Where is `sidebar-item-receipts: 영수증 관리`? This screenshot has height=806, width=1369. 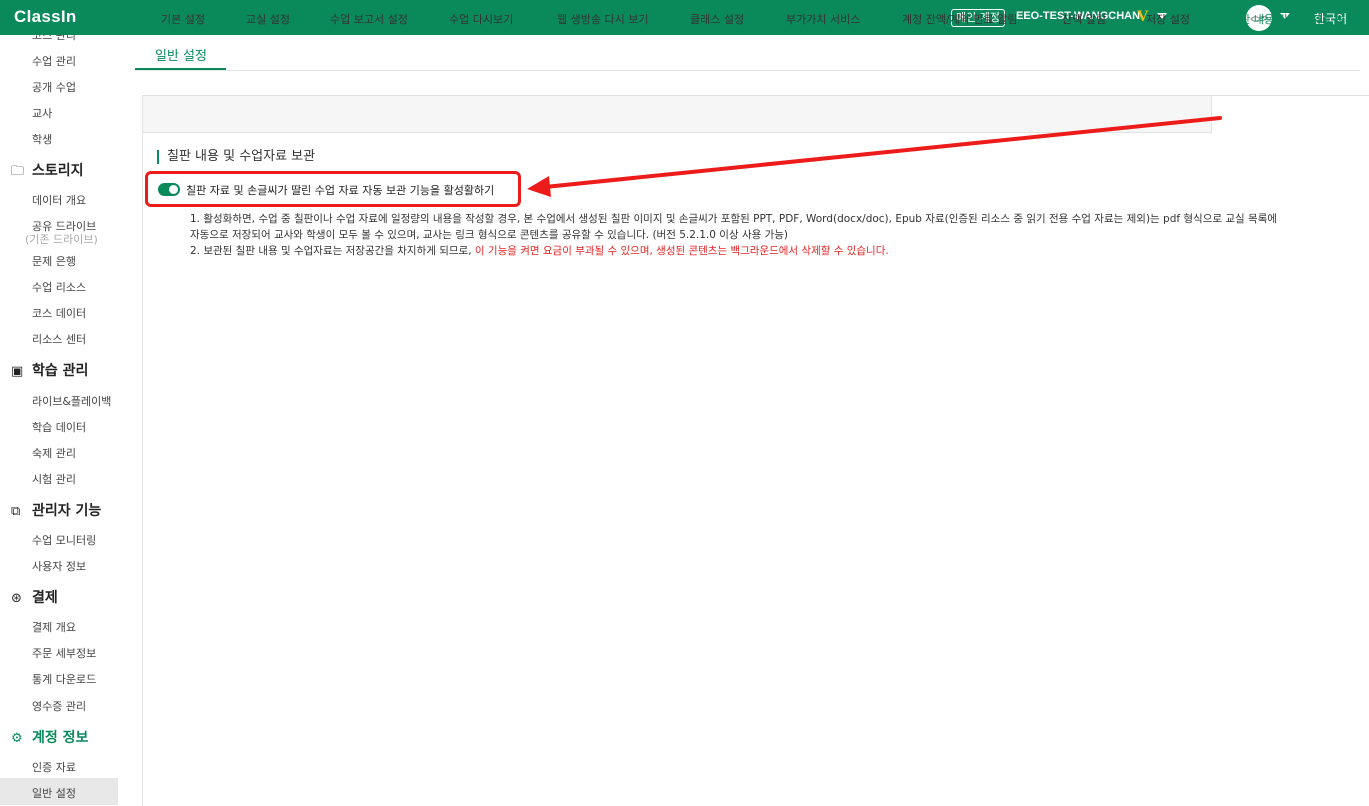 sidebar-item-receipts: 영수증 관리 is located at coordinates (59, 706).